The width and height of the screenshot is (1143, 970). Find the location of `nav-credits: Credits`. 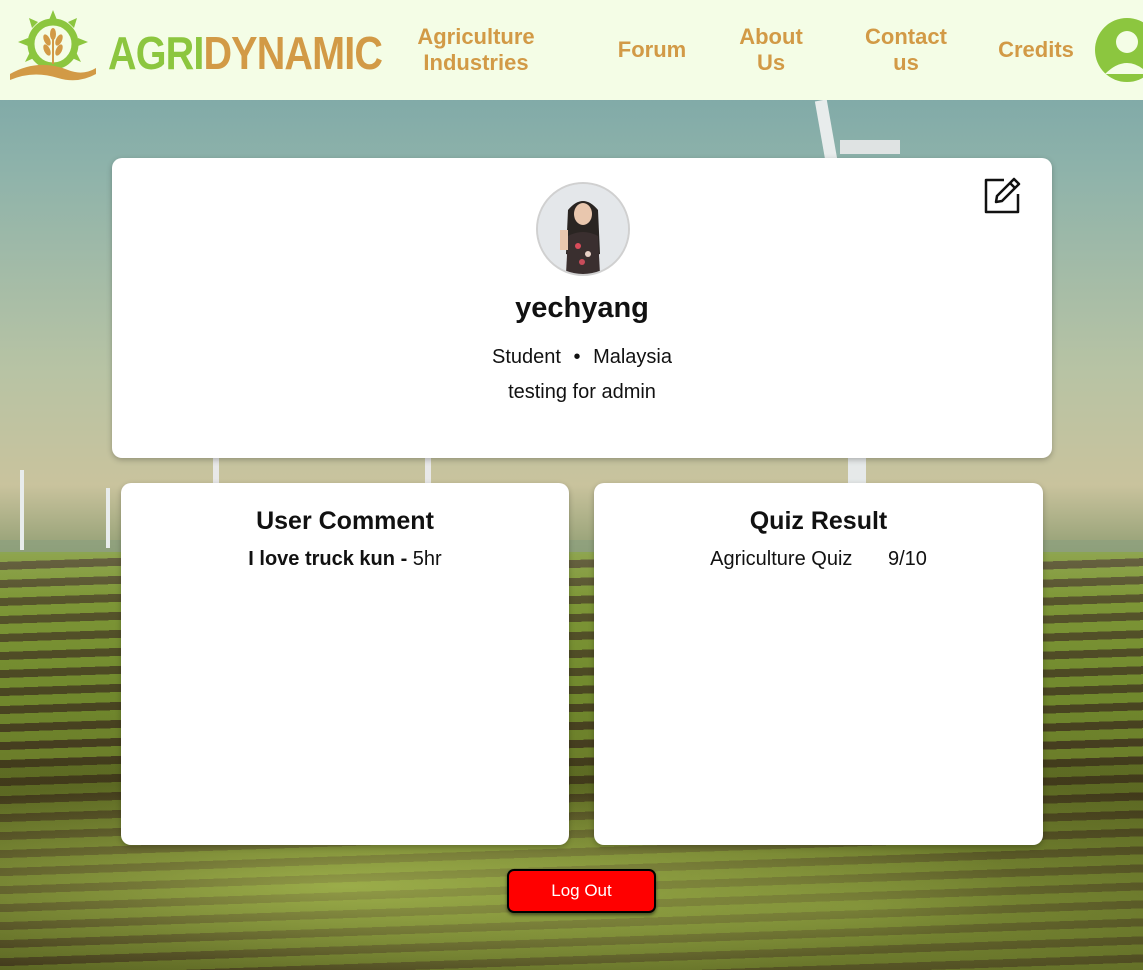

nav-credits: Credits is located at coordinates (1036, 50).